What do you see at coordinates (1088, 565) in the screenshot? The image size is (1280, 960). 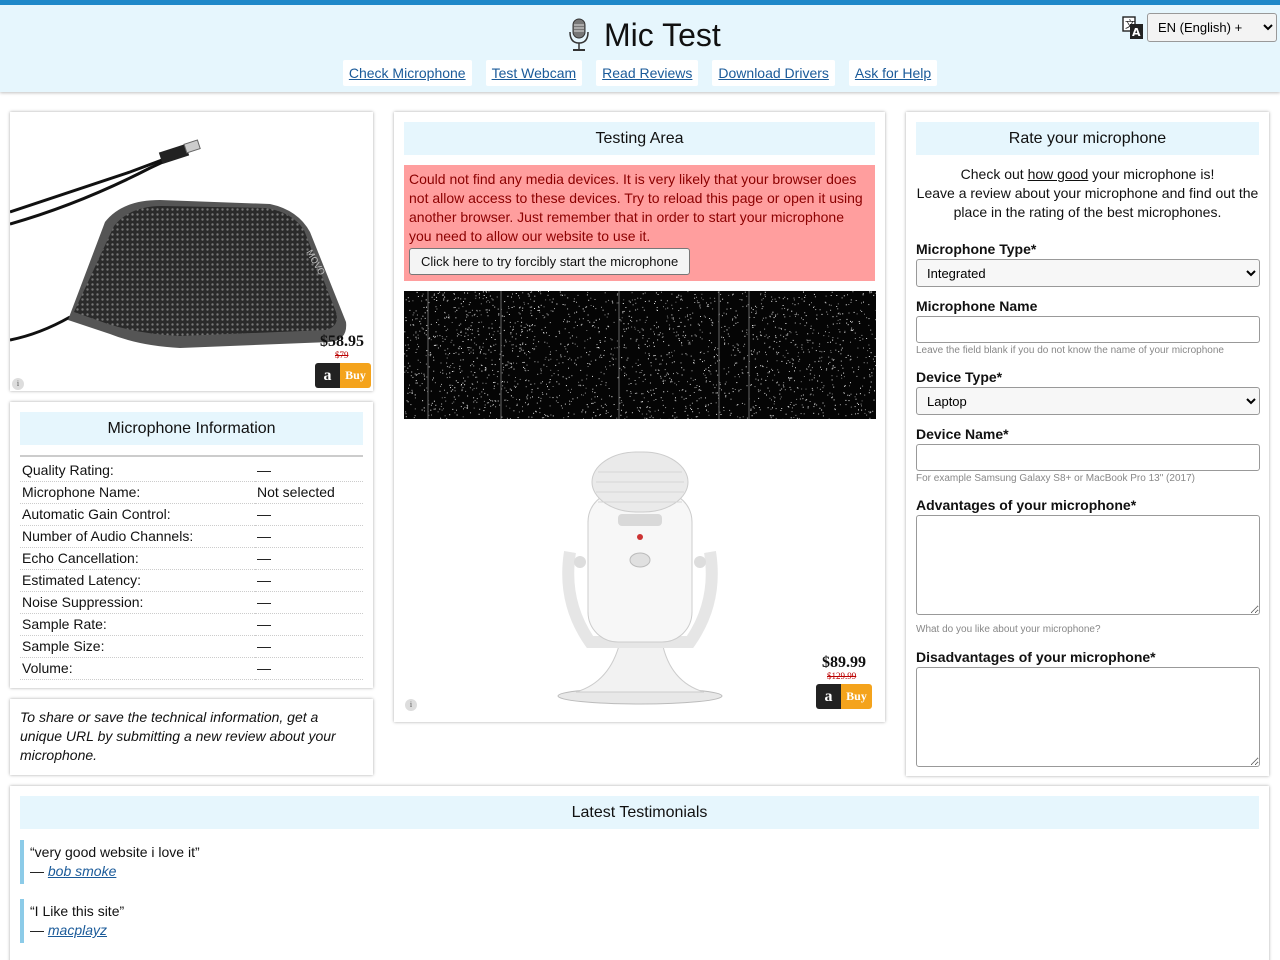 I see `advantages-textarea` at bounding box center [1088, 565].